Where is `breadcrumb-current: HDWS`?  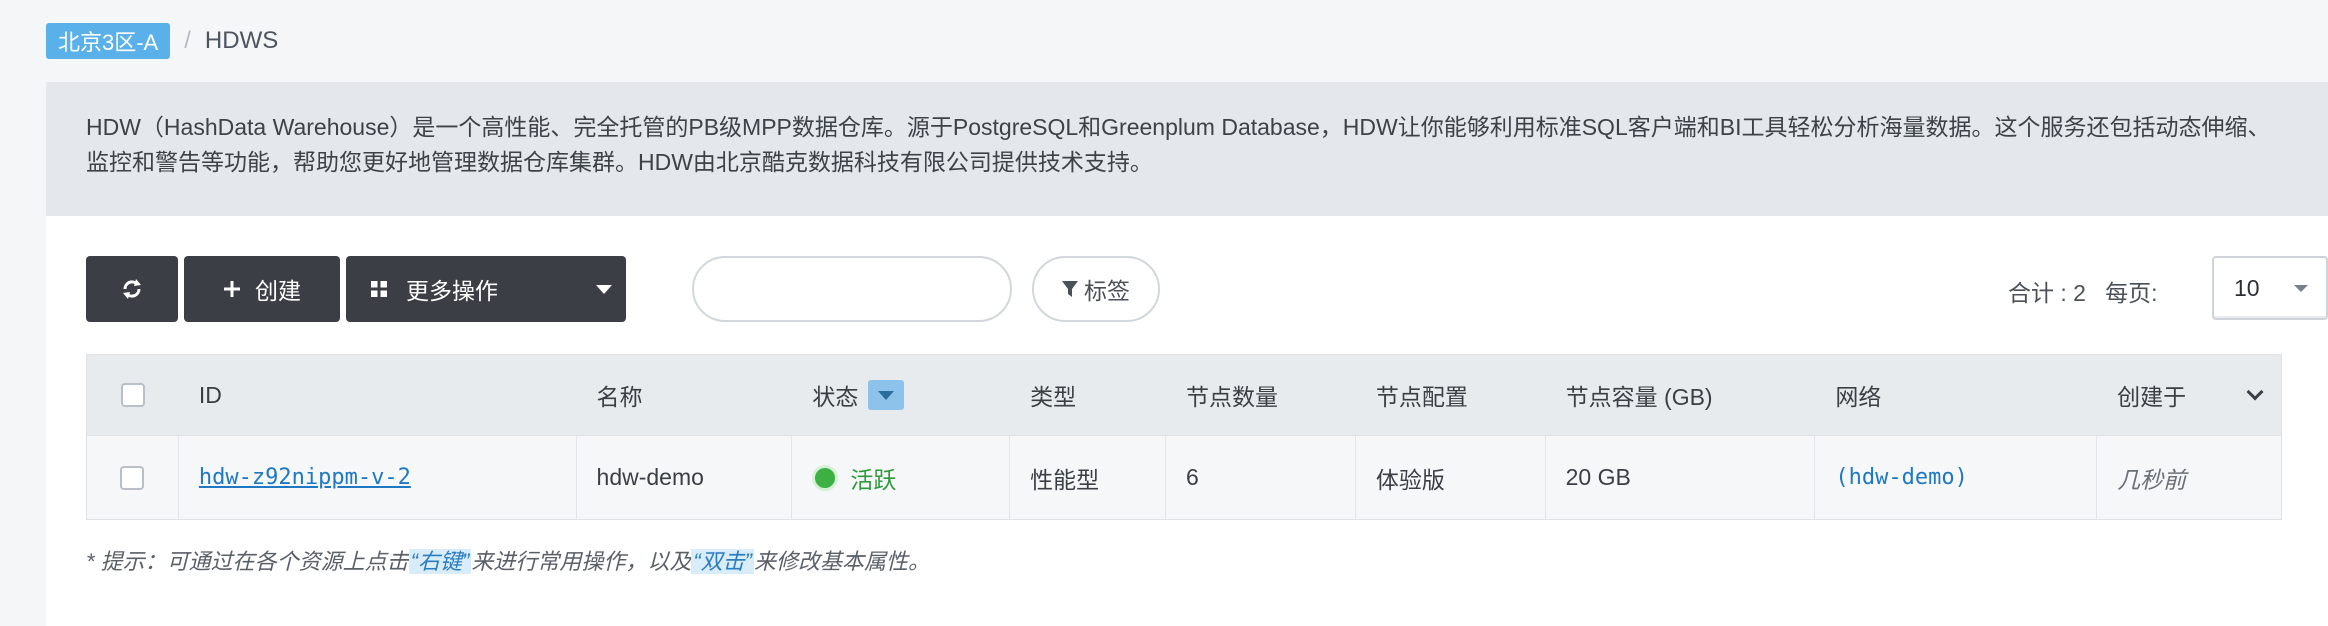
breadcrumb-current: HDWS is located at coordinates (241, 40).